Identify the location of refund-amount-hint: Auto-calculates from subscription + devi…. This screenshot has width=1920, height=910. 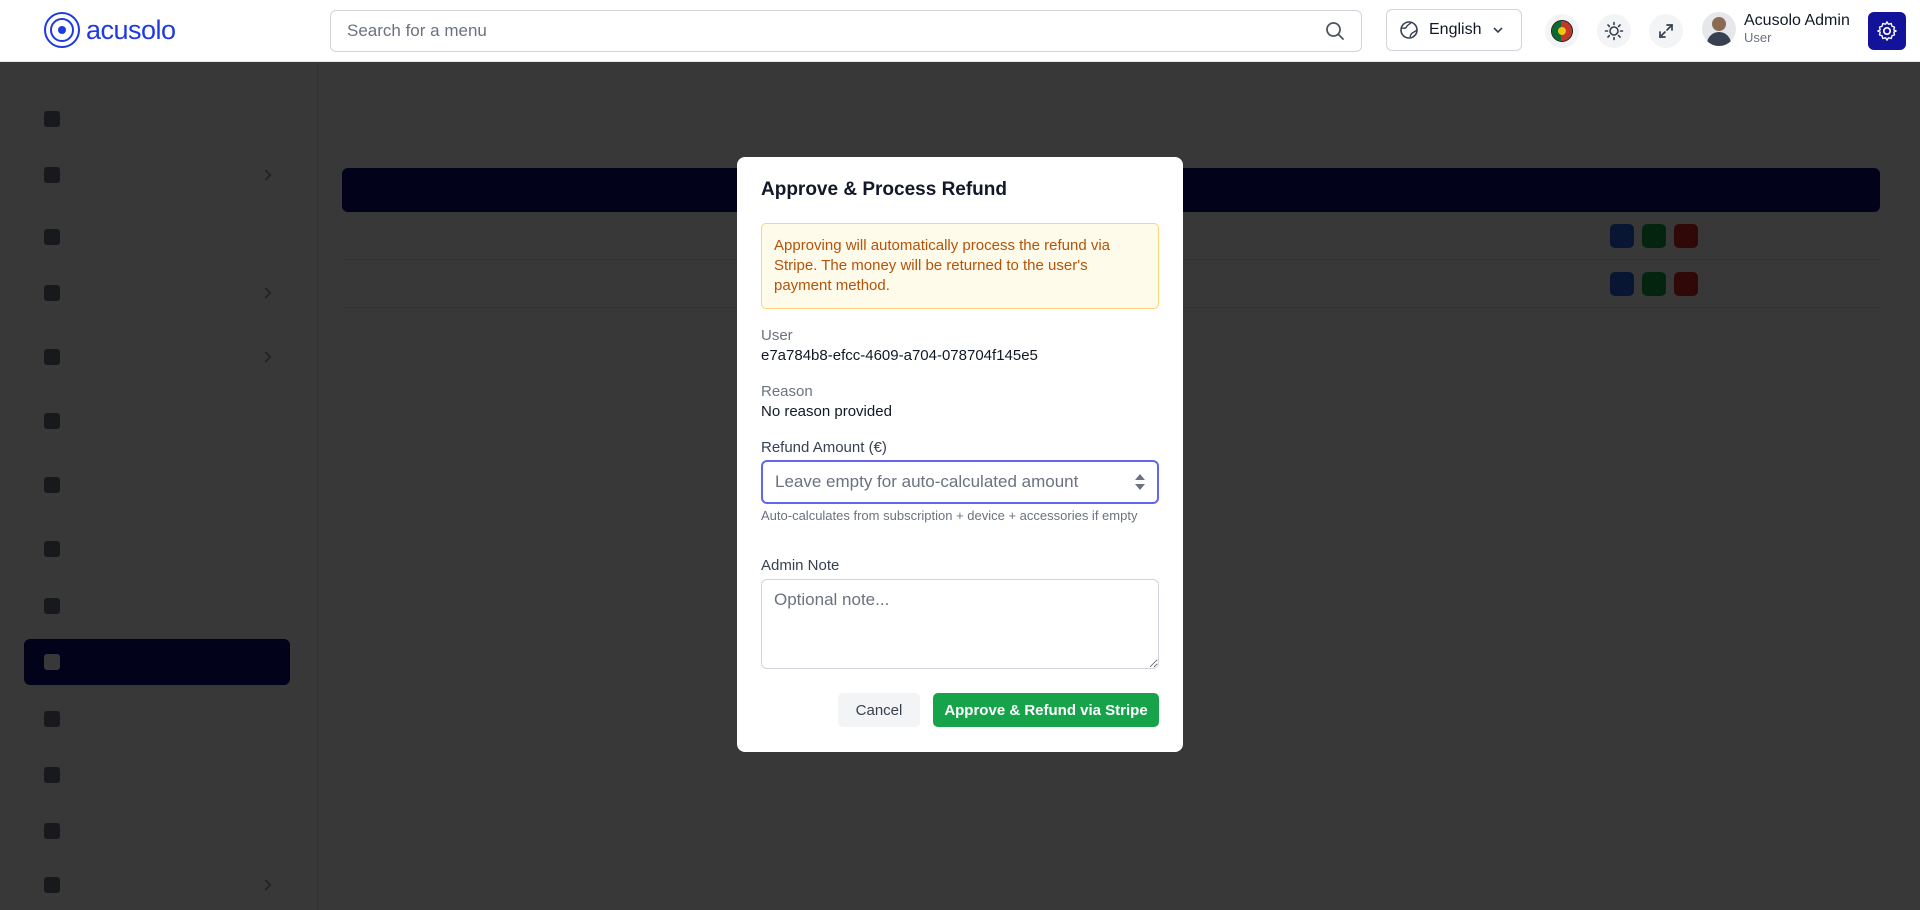
(949, 515).